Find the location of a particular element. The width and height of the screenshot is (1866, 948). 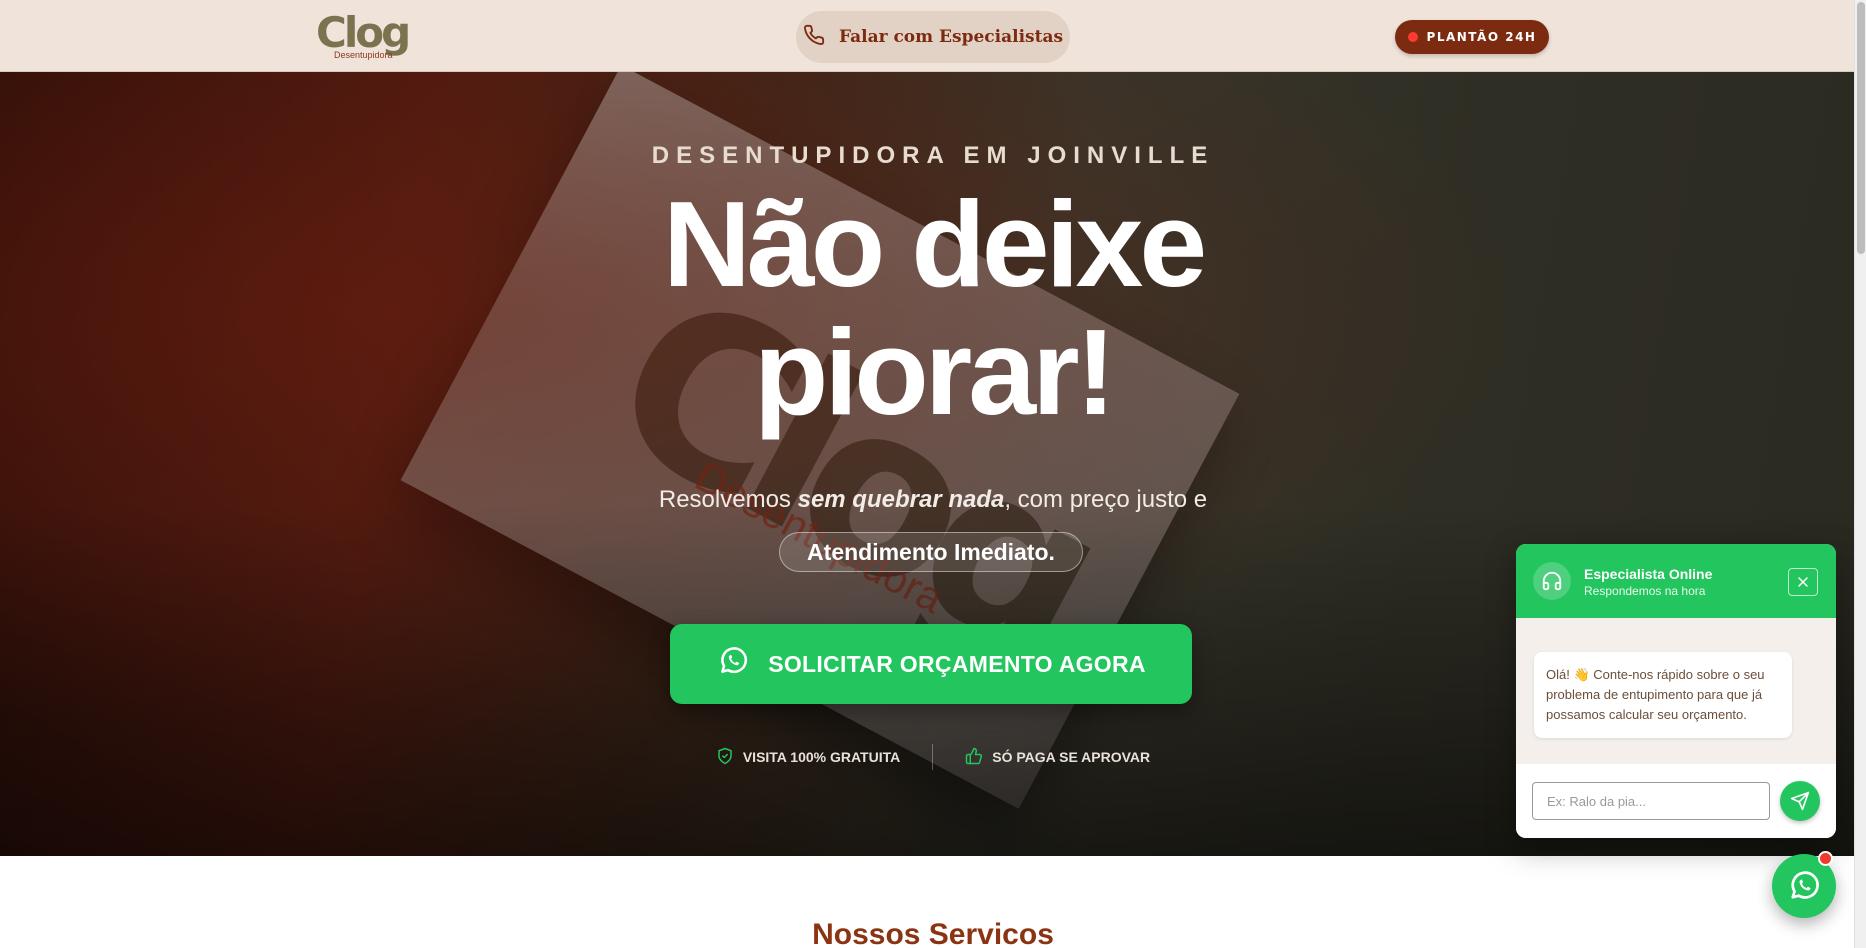

close-icon is located at coordinates (1803, 582).